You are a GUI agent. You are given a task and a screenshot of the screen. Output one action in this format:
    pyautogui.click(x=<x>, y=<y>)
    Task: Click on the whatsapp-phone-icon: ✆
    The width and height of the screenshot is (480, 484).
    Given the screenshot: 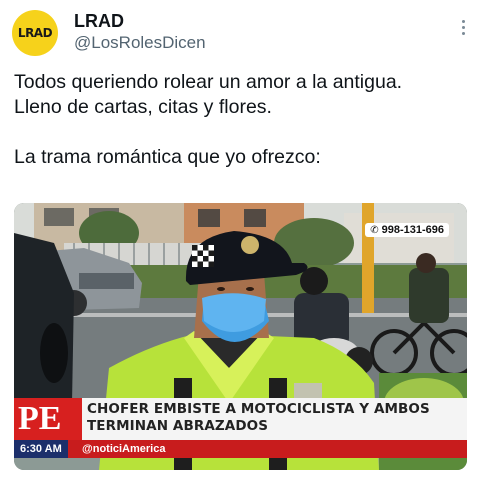 What is the action you would take?
    pyautogui.click(x=374, y=230)
    